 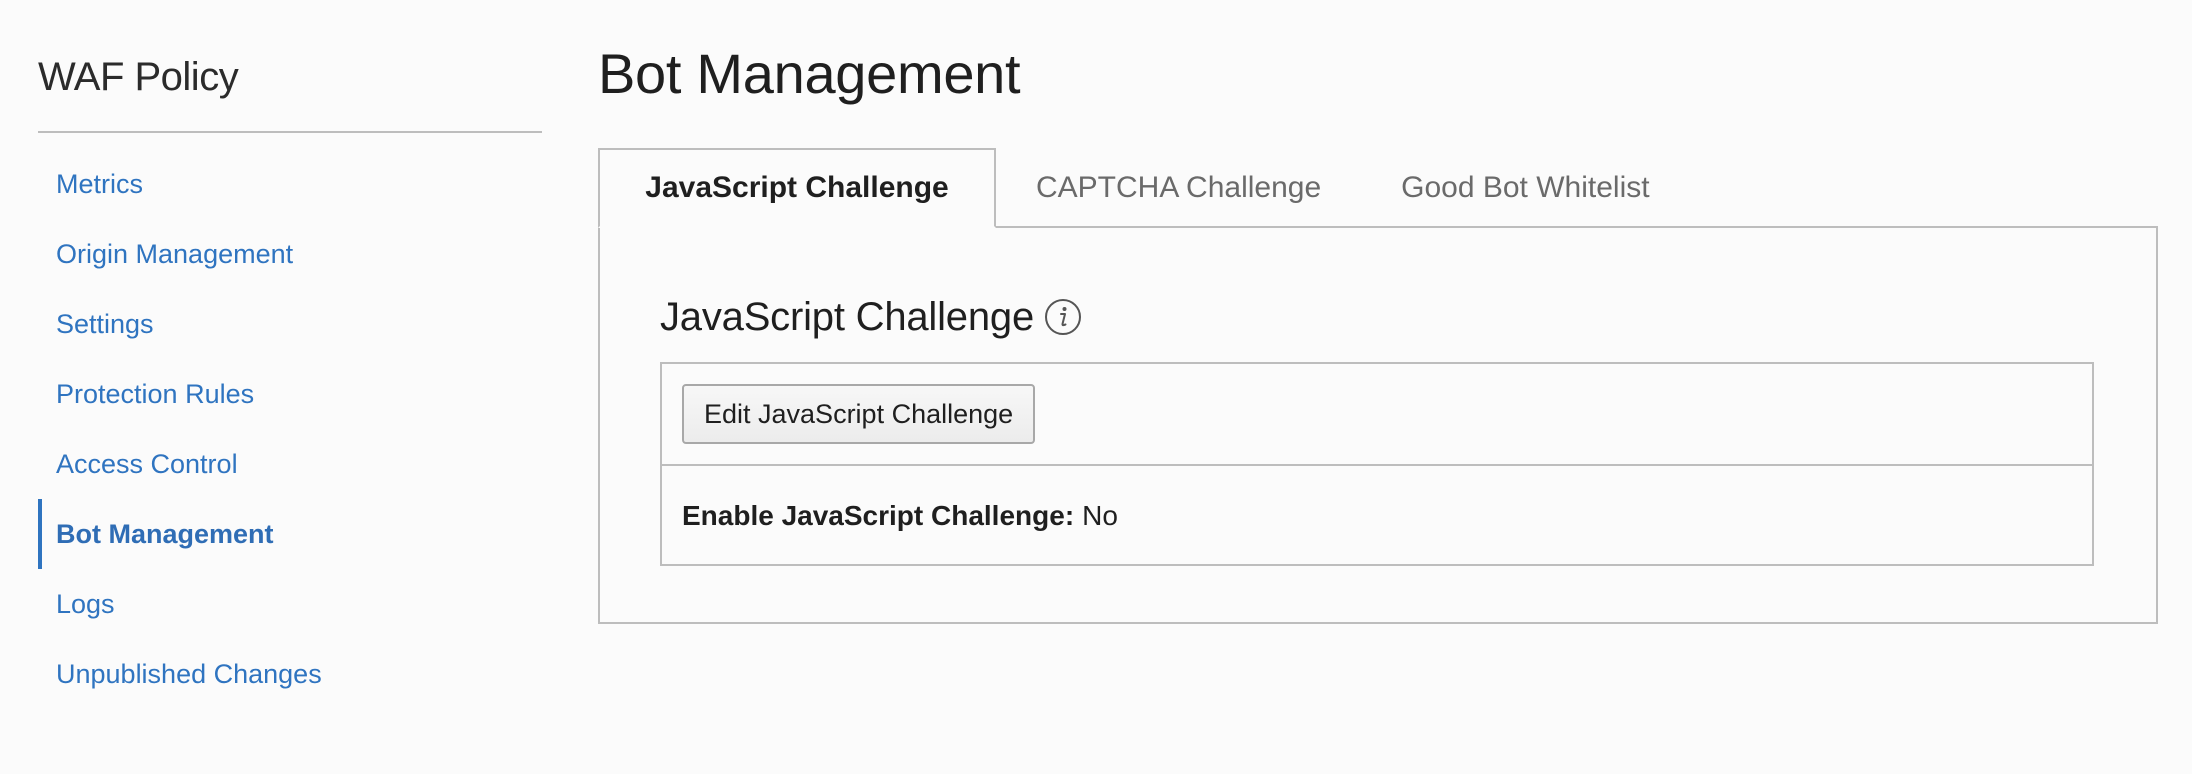 I want to click on section-header: JavaScript Challenge, so click(x=871, y=317).